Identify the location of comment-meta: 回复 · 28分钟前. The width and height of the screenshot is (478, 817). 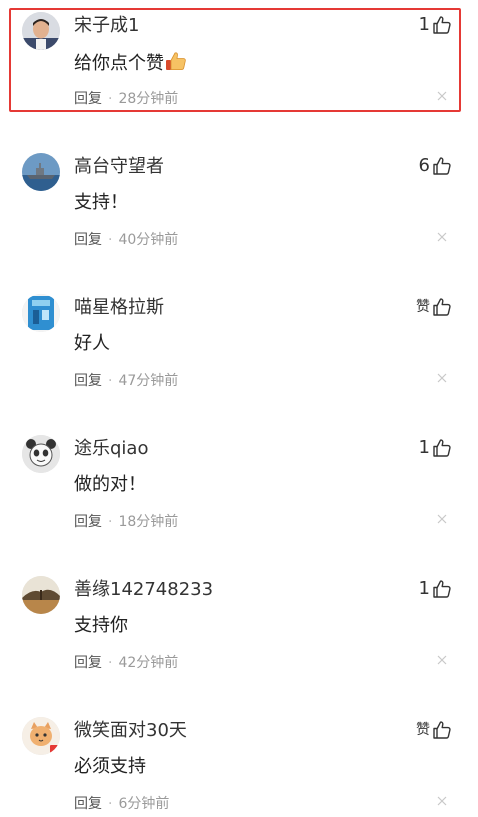
(126, 99).